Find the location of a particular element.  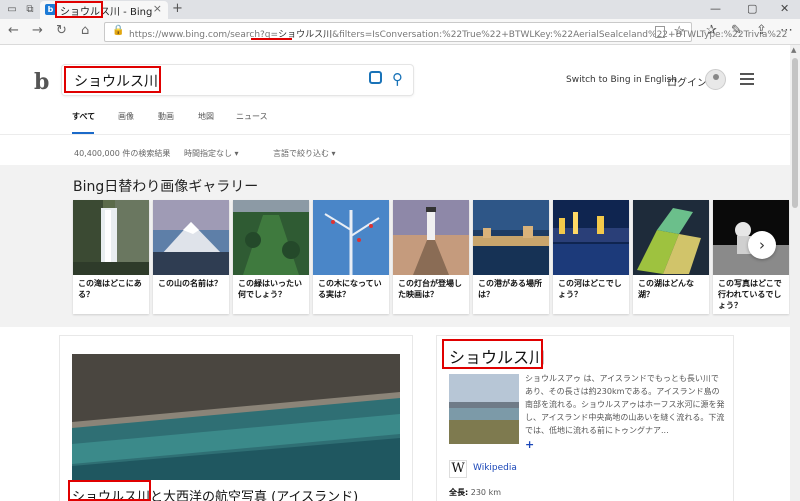

favorites-icon: ✰ is located at coordinates (711, 30).